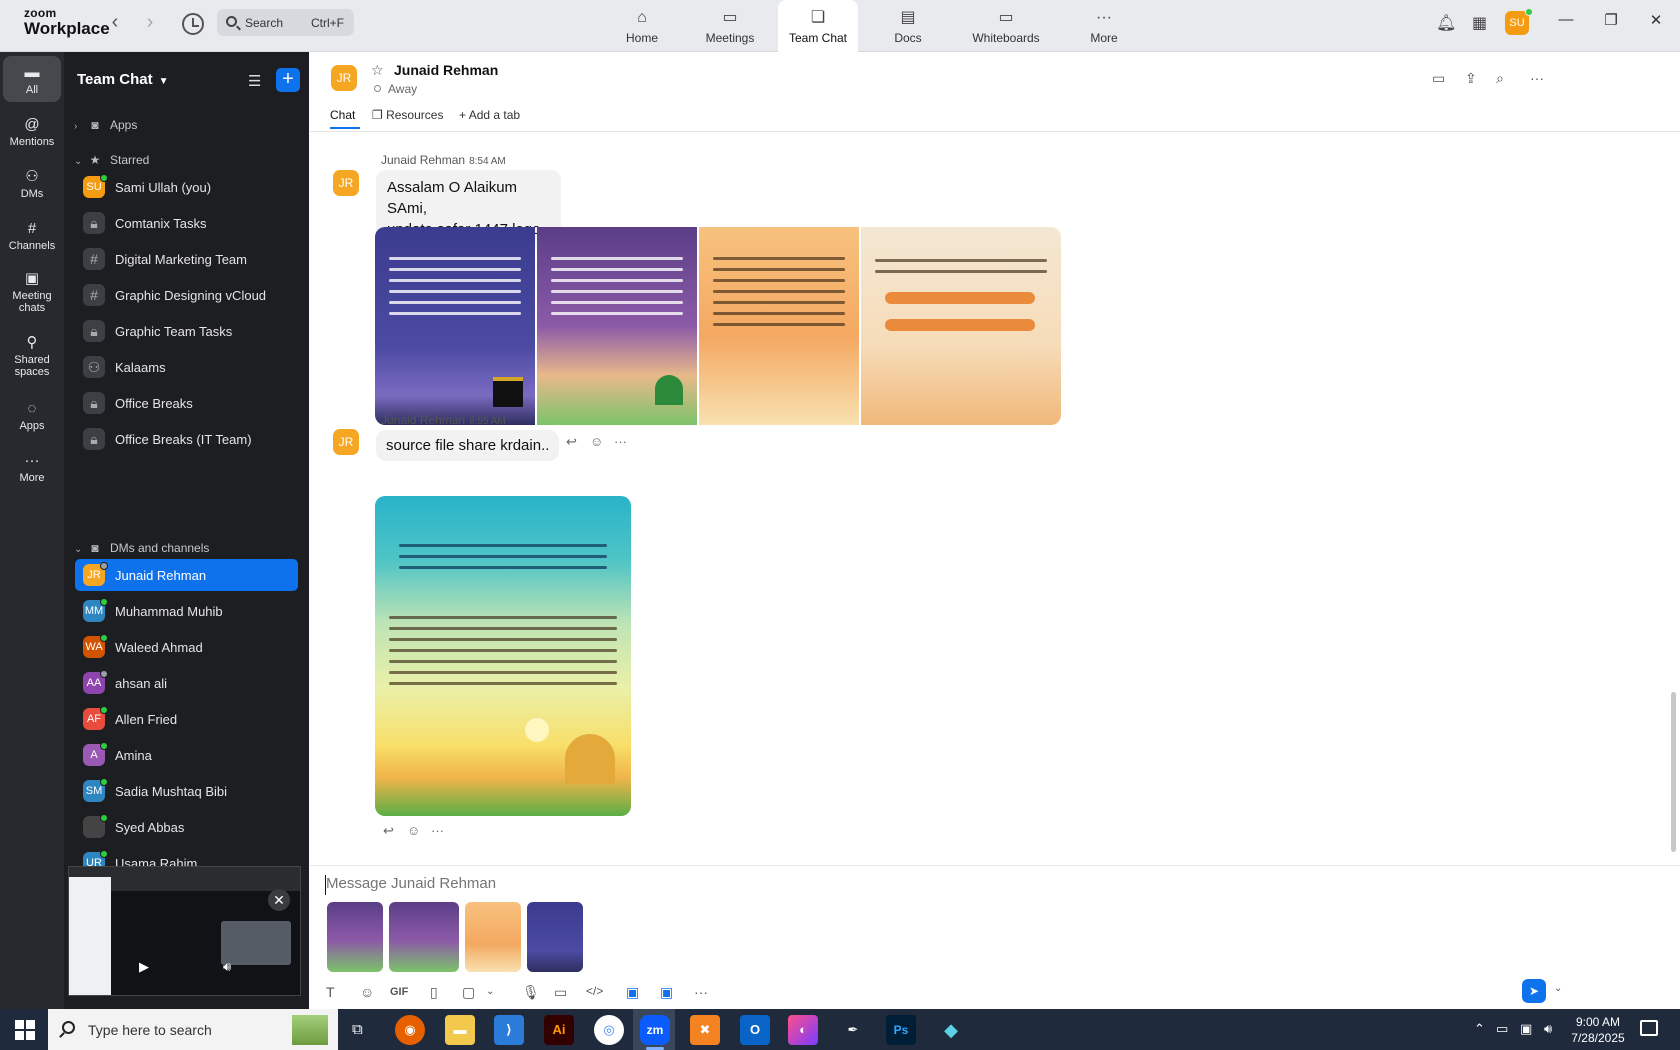 The image size is (1680, 1050). Describe the element at coordinates (186, 403) in the screenshot. I see `starred-item: 🔒︎ Office Breaks` at that location.